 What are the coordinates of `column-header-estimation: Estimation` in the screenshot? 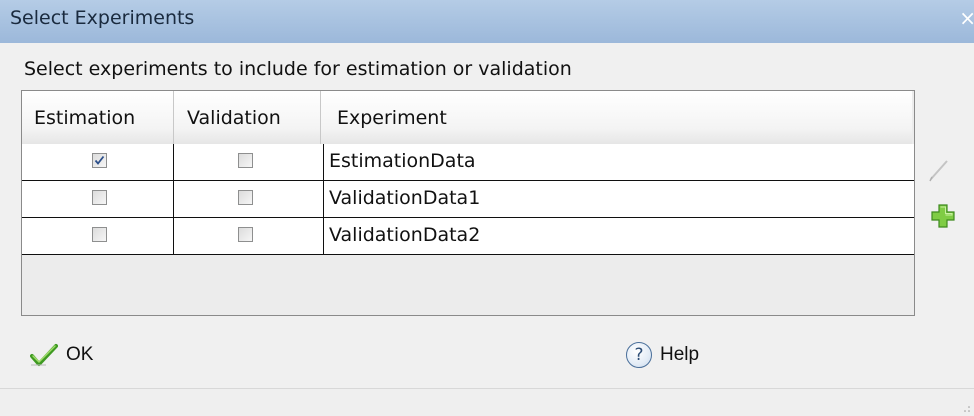 It's located at (98, 117).